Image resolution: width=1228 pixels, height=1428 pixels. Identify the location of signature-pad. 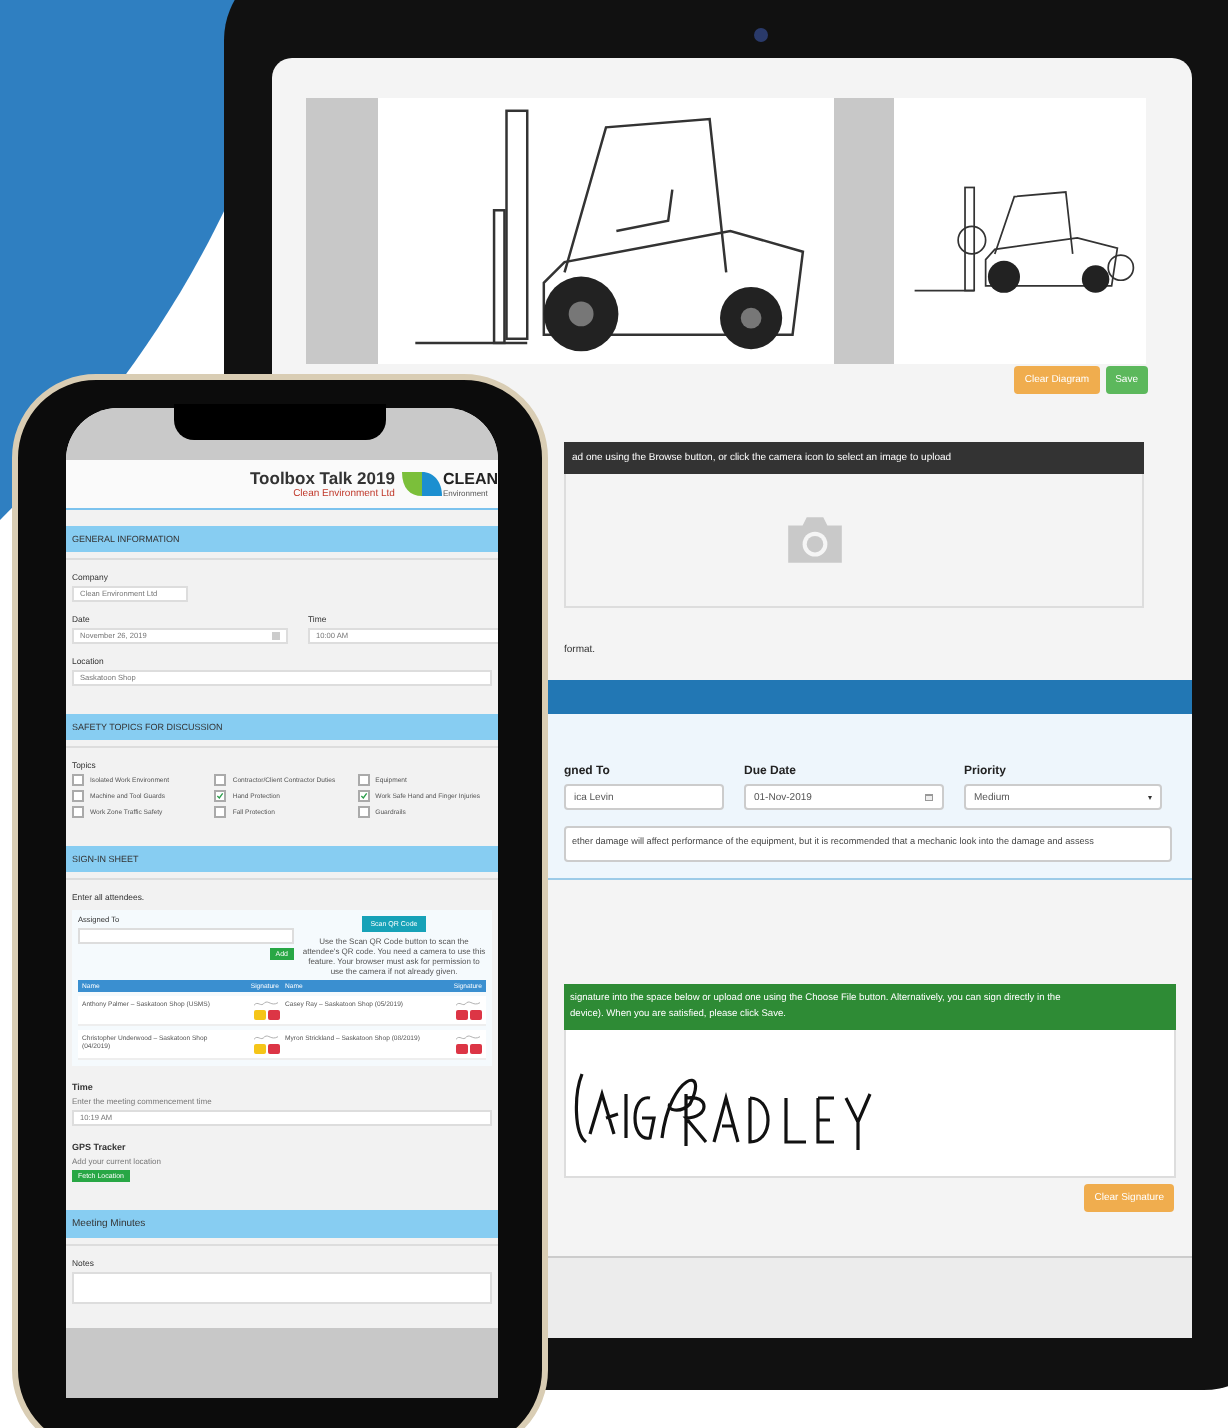
(870, 1104).